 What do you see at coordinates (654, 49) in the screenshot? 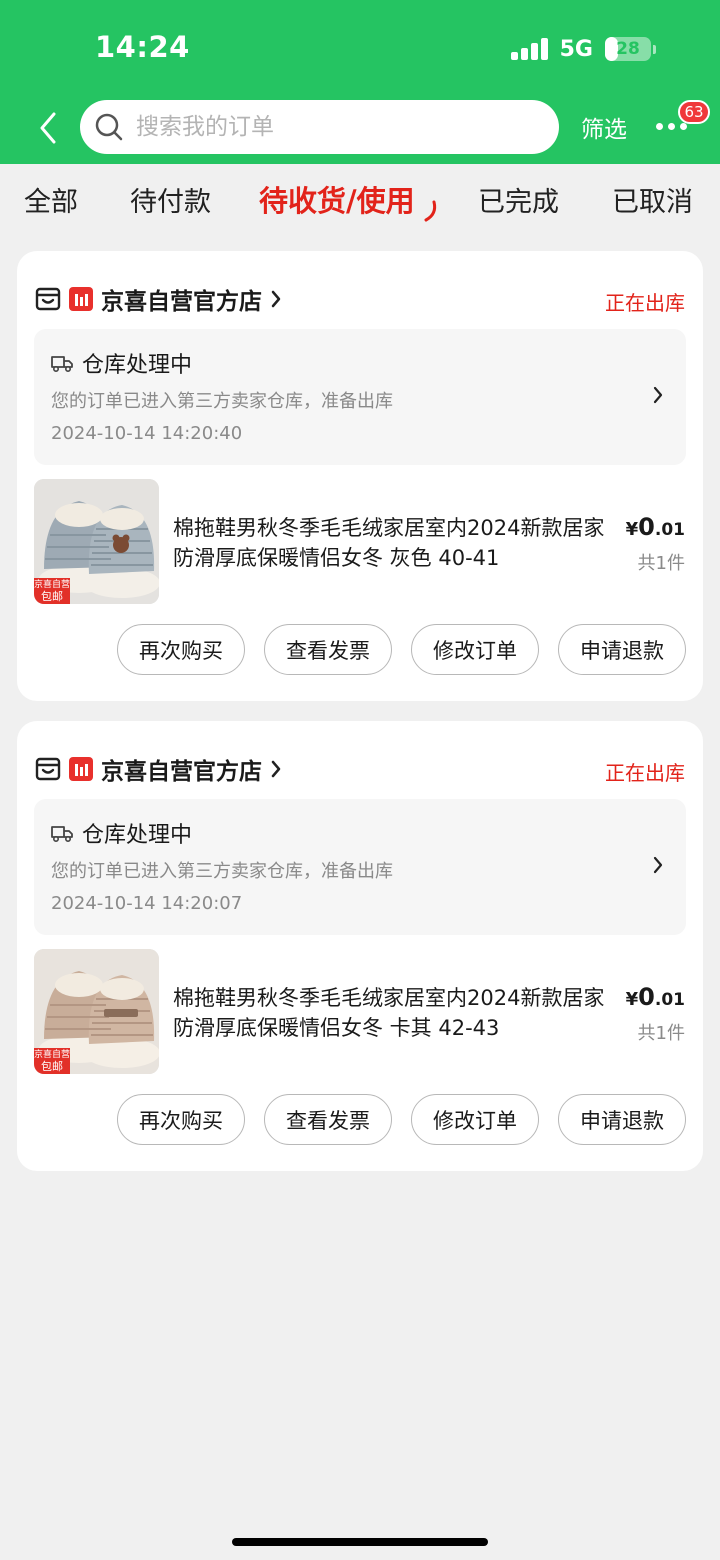
I see `battery-tip` at bounding box center [654, 49].